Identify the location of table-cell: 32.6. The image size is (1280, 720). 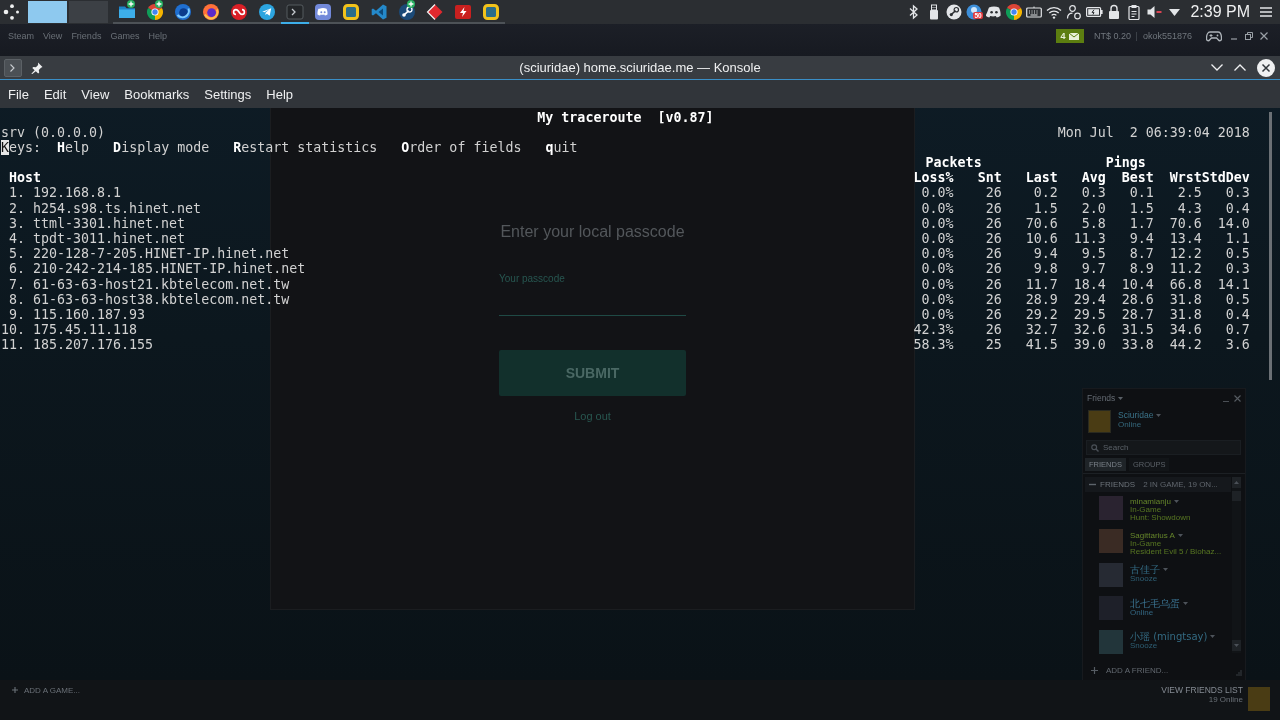
(1089, 330).